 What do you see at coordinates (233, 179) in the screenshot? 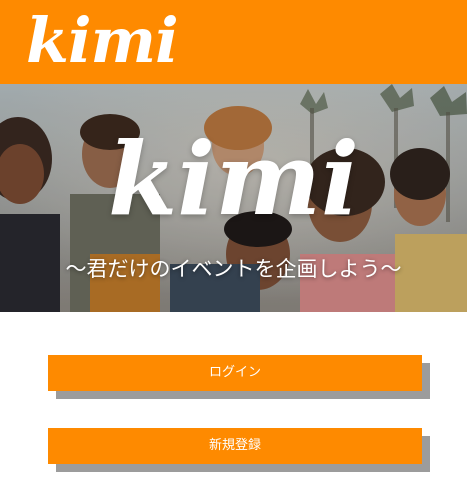
I see `hero-logo: kimi` at bounding box center [233, 179].